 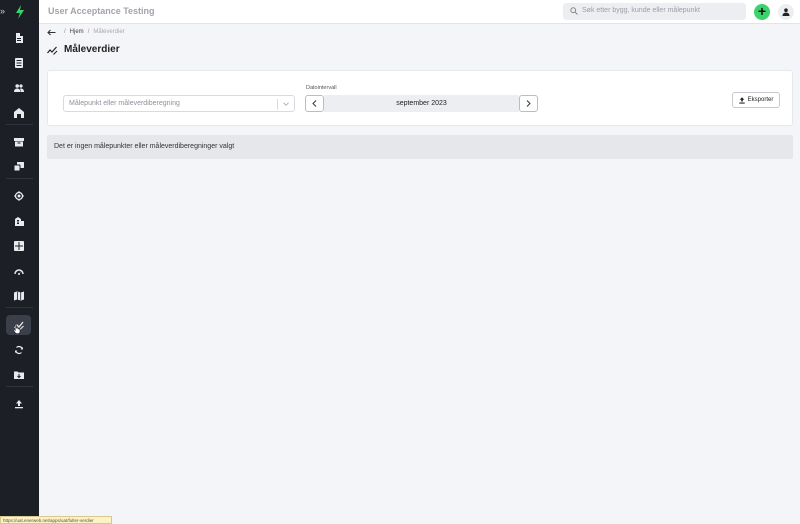 I want to click on expand-sidebar-button: », so click(x=4, y=11).